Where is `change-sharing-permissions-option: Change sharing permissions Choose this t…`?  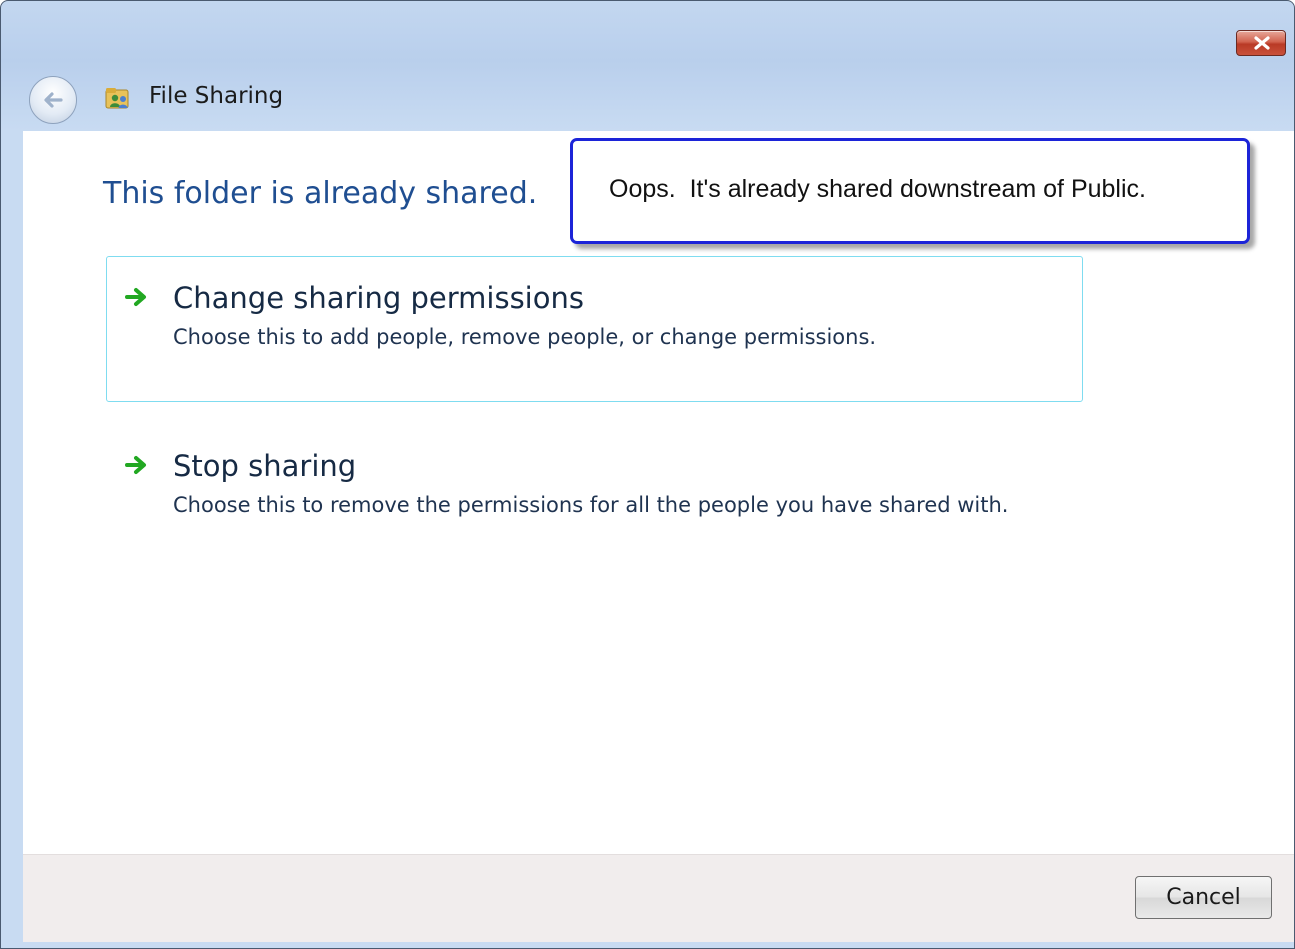 change-sharing-permissions-option: Change sharing permissions Choose this t… is located at coordinates (594, 329).